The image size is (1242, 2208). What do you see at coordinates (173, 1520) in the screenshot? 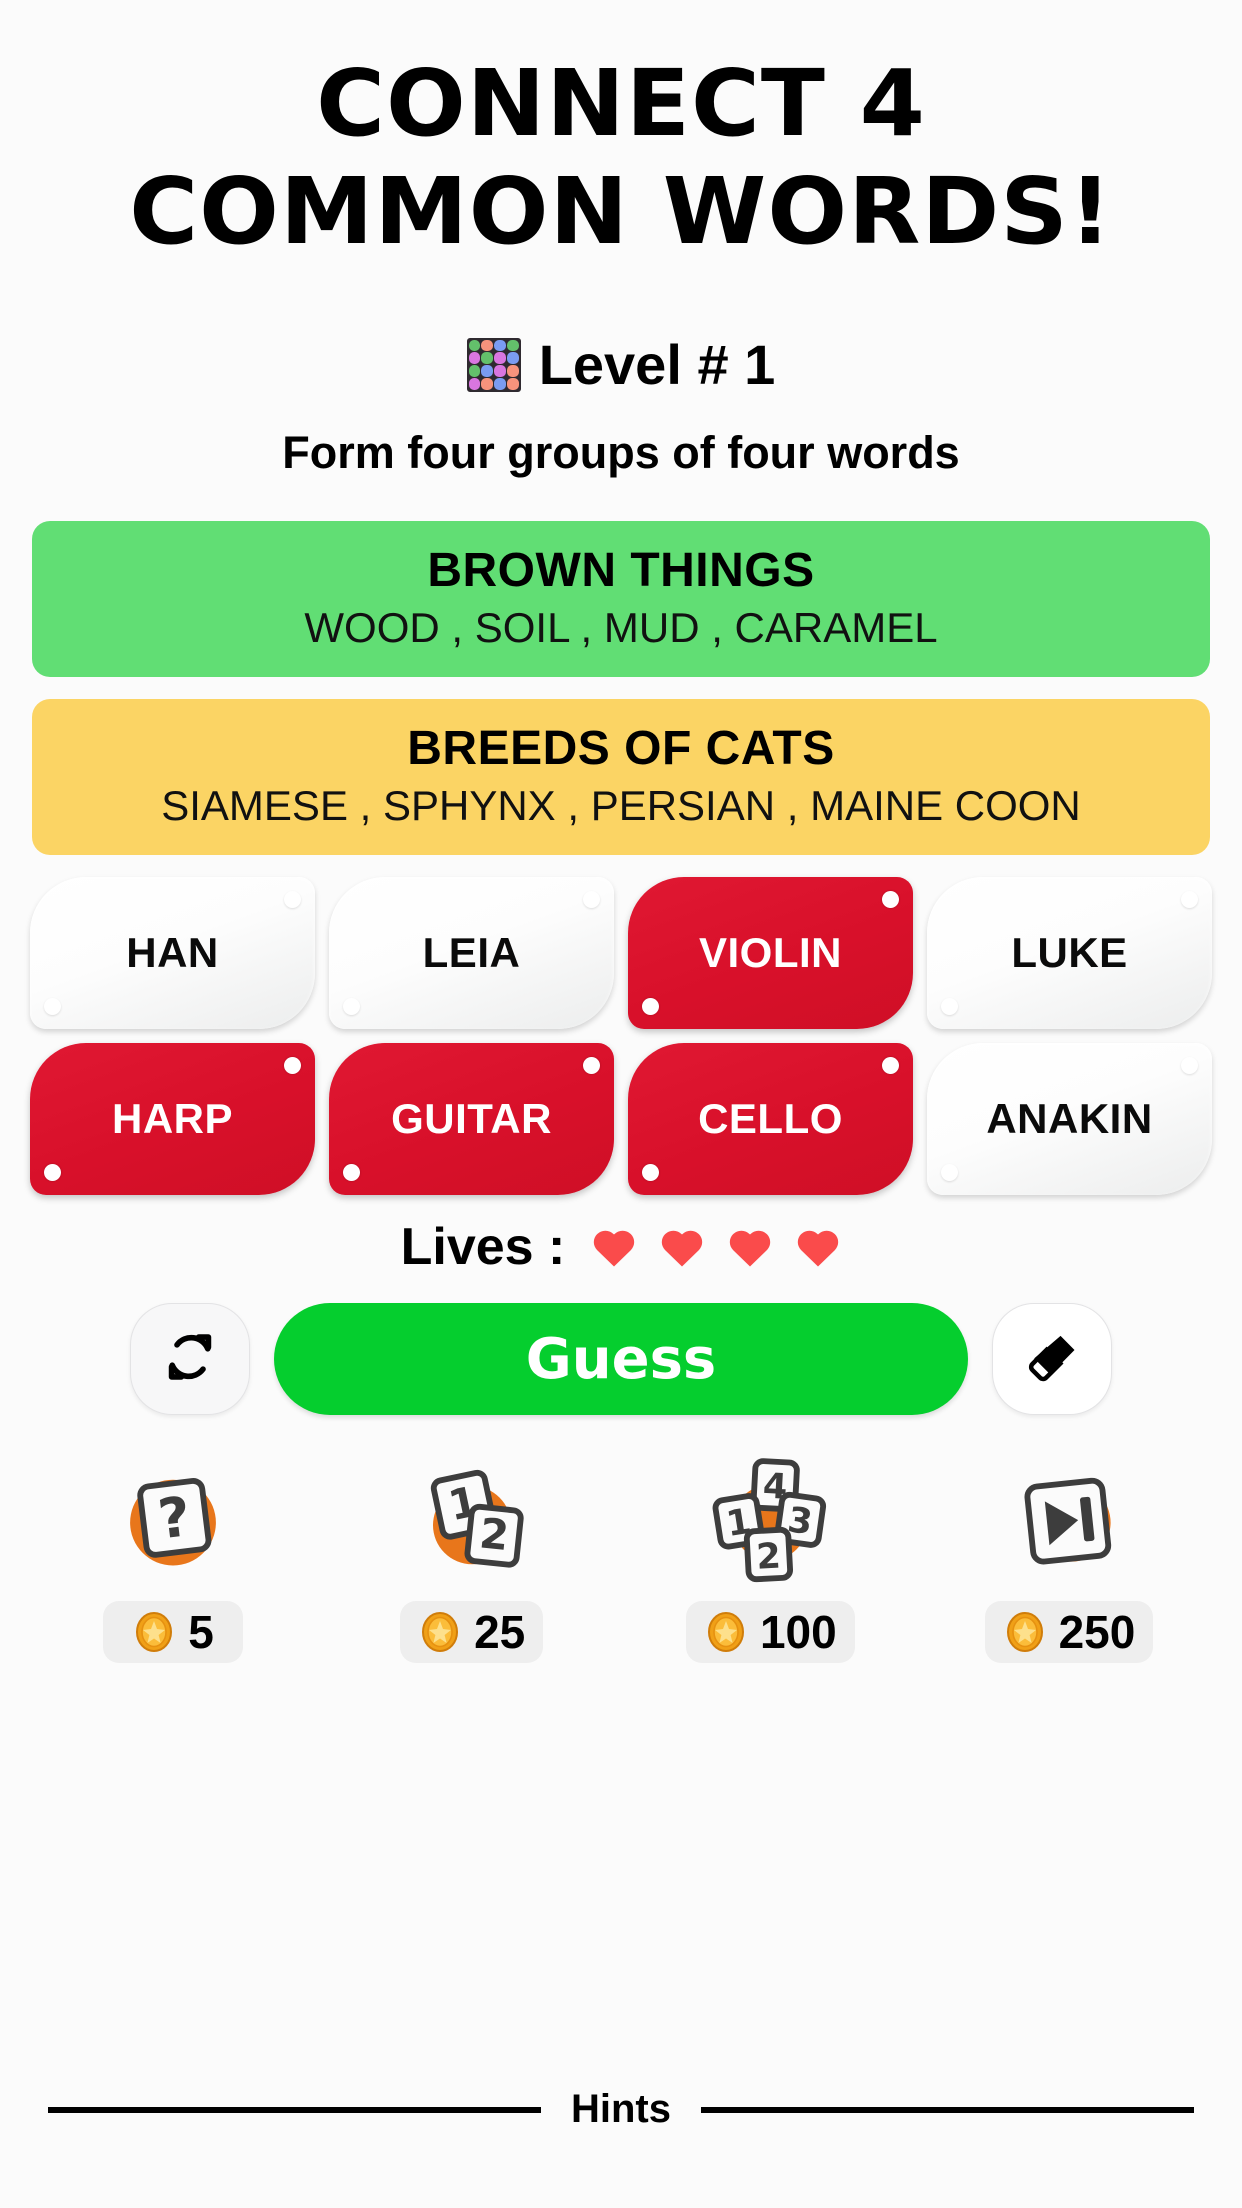
I see `question-card-icon: ?` at bounding box center [173, 1520].